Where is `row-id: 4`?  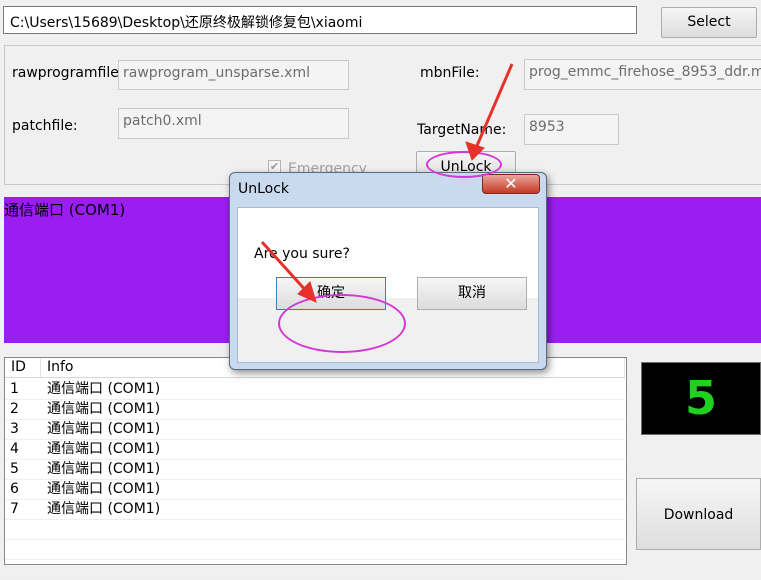
row-id: 4 is located at coordinates (14, 449).